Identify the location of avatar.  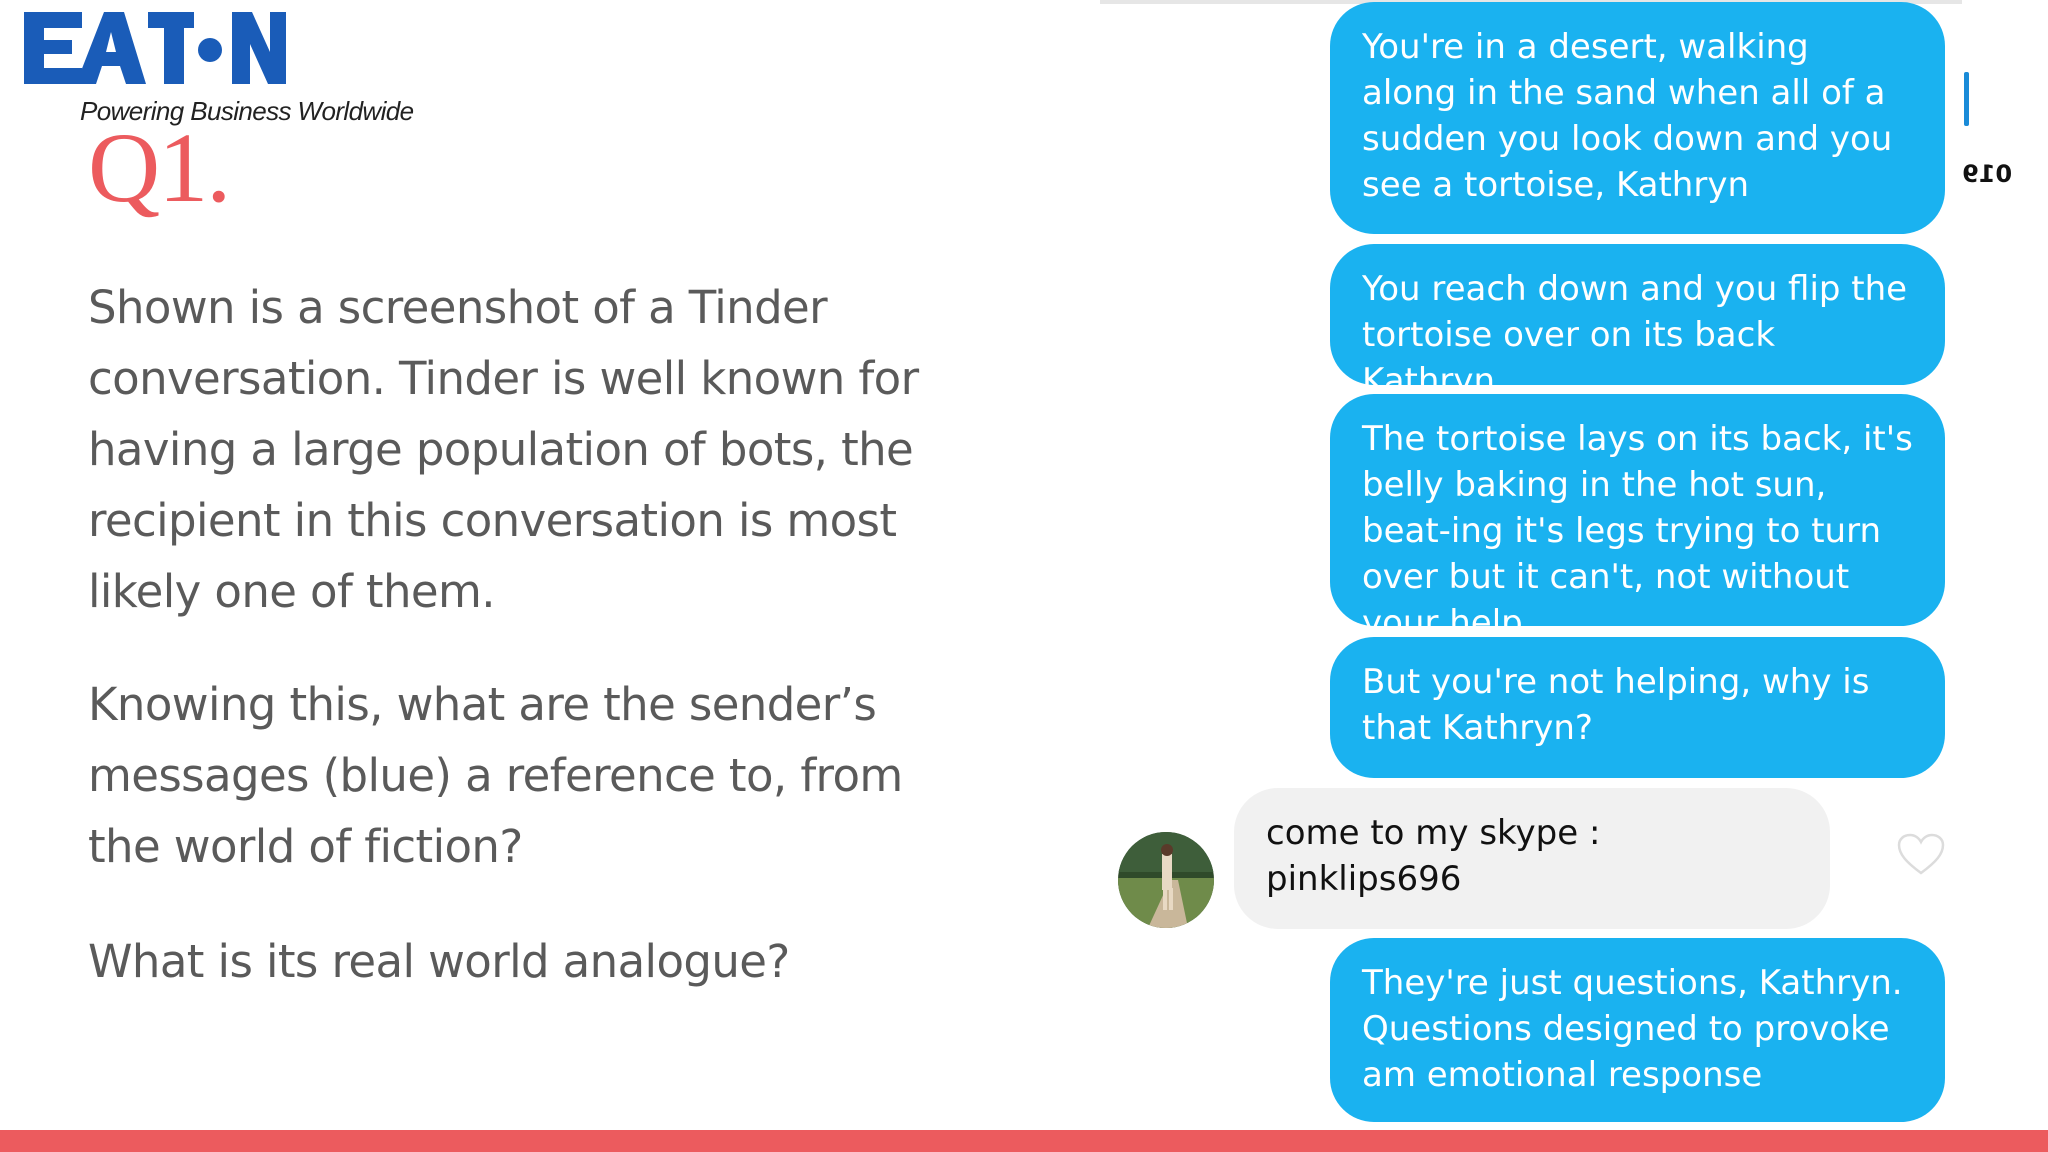
(1166, 880).